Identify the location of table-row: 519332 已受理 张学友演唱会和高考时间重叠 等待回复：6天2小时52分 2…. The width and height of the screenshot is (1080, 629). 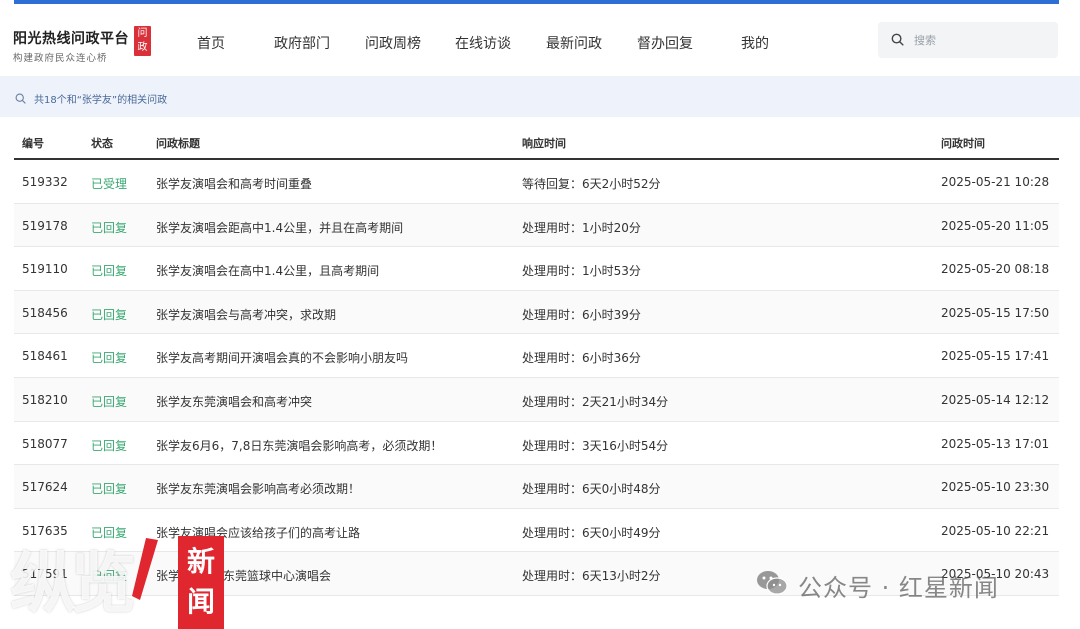
(536, 182).